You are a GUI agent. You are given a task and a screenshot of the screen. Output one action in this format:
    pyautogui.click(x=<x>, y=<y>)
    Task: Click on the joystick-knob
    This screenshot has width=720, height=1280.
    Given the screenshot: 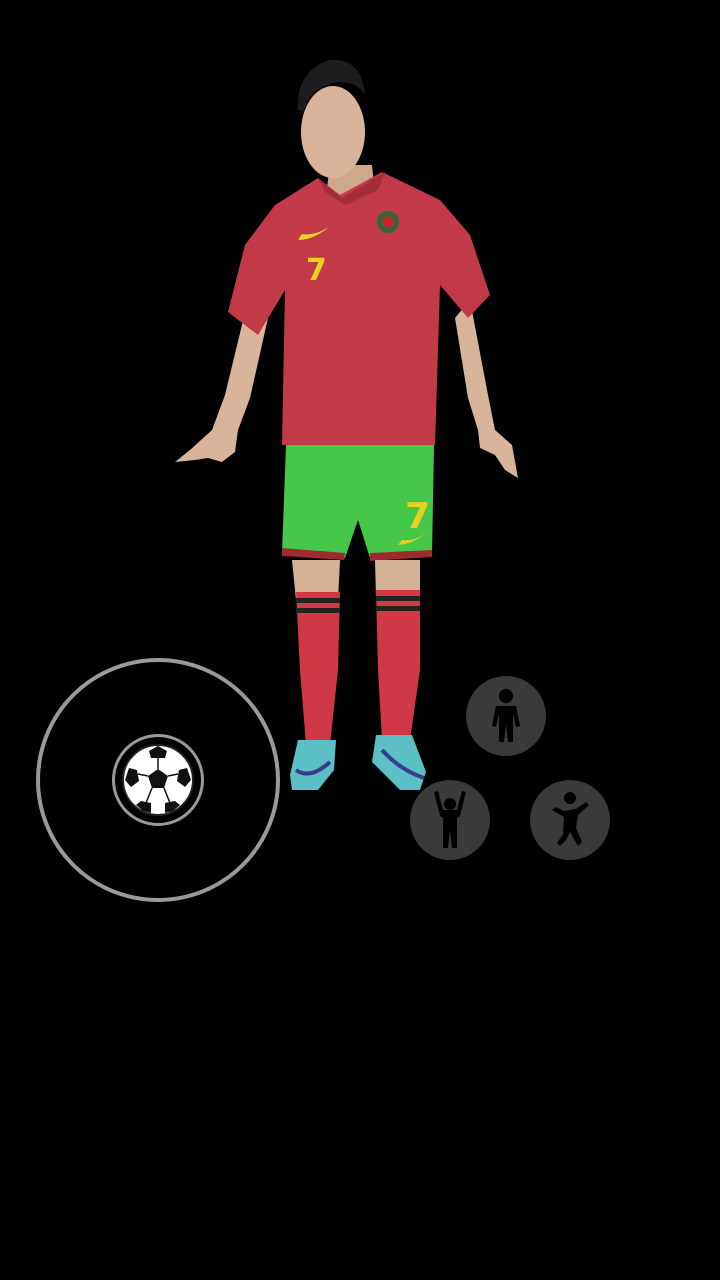 What is the action you would take?
    pyautogui.click(x=158, y=780)
    